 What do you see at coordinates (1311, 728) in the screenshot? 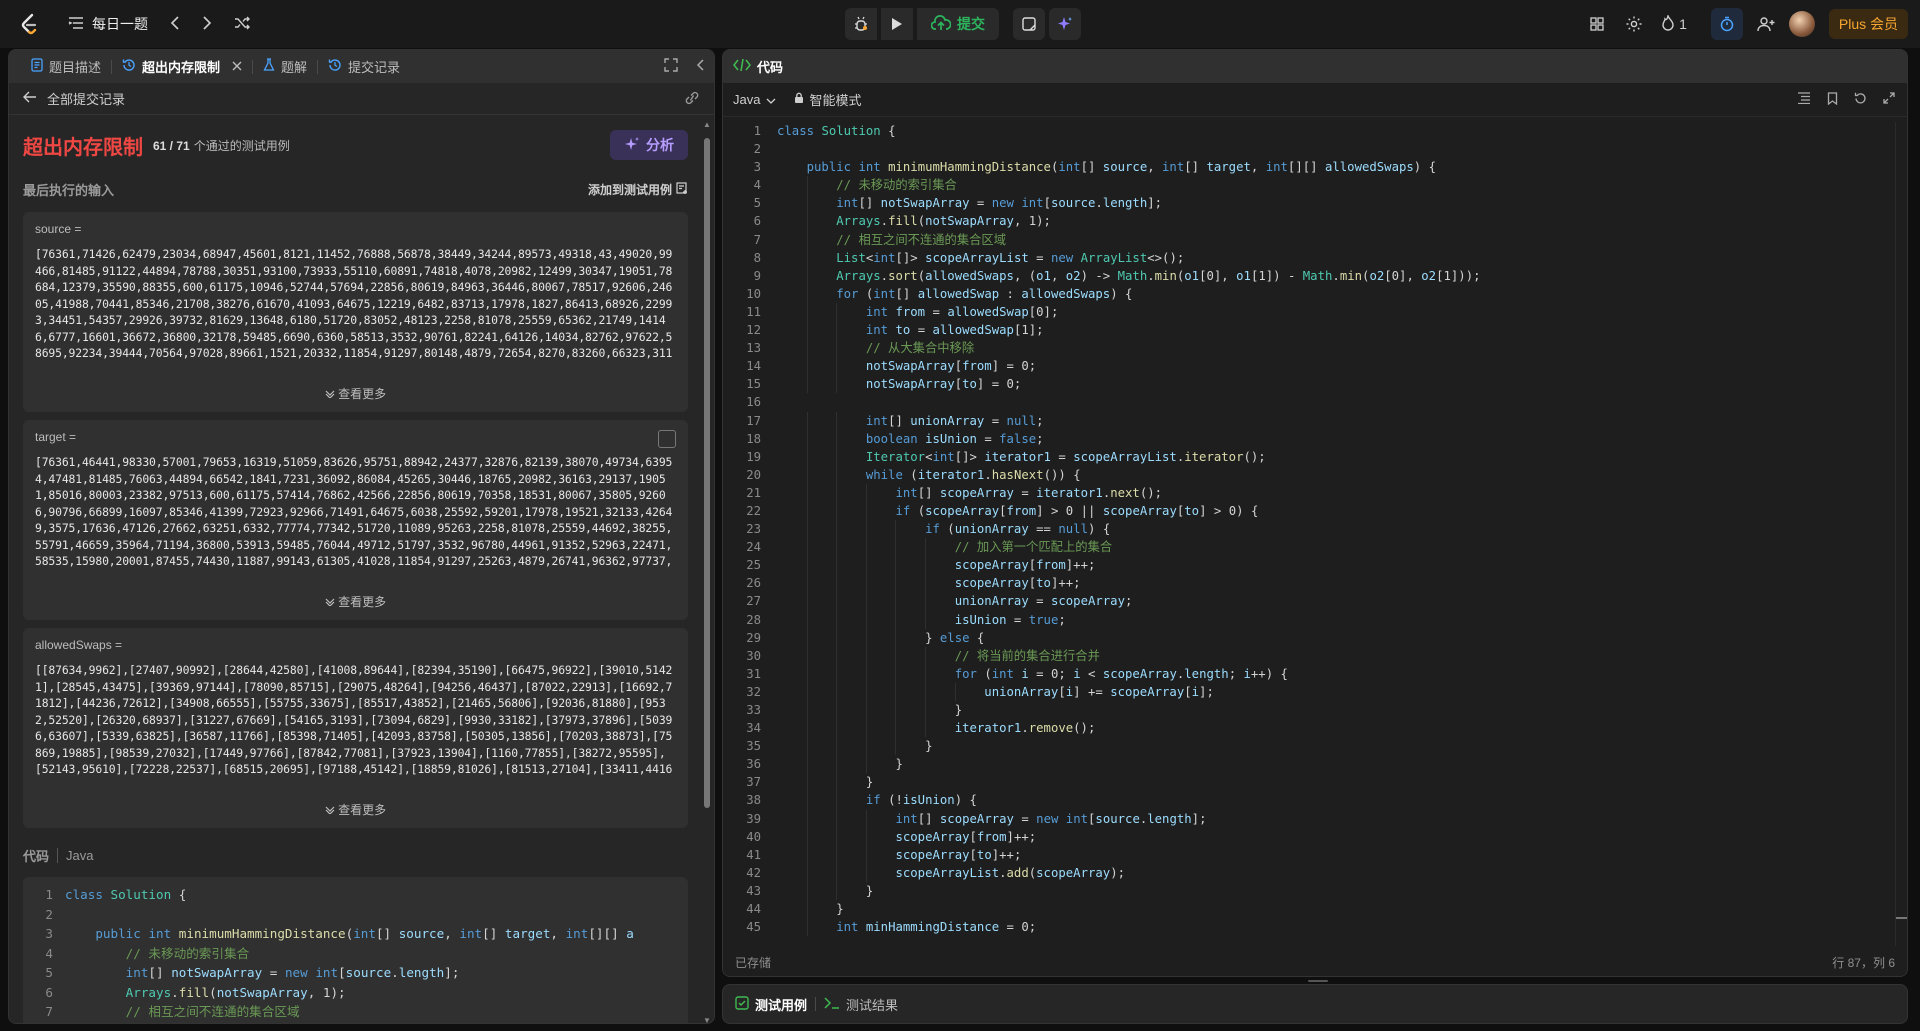
I see `code-line: 34 iterator1.remove();` at bounding box center [1311, 728].